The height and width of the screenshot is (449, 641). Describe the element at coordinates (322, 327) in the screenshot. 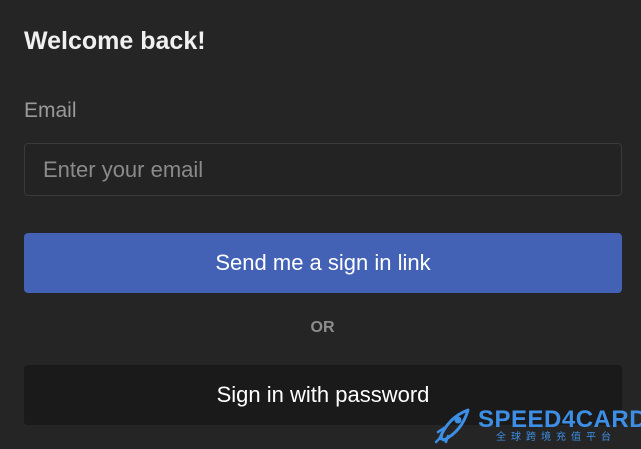

I see `or-divider: OR` at that location.